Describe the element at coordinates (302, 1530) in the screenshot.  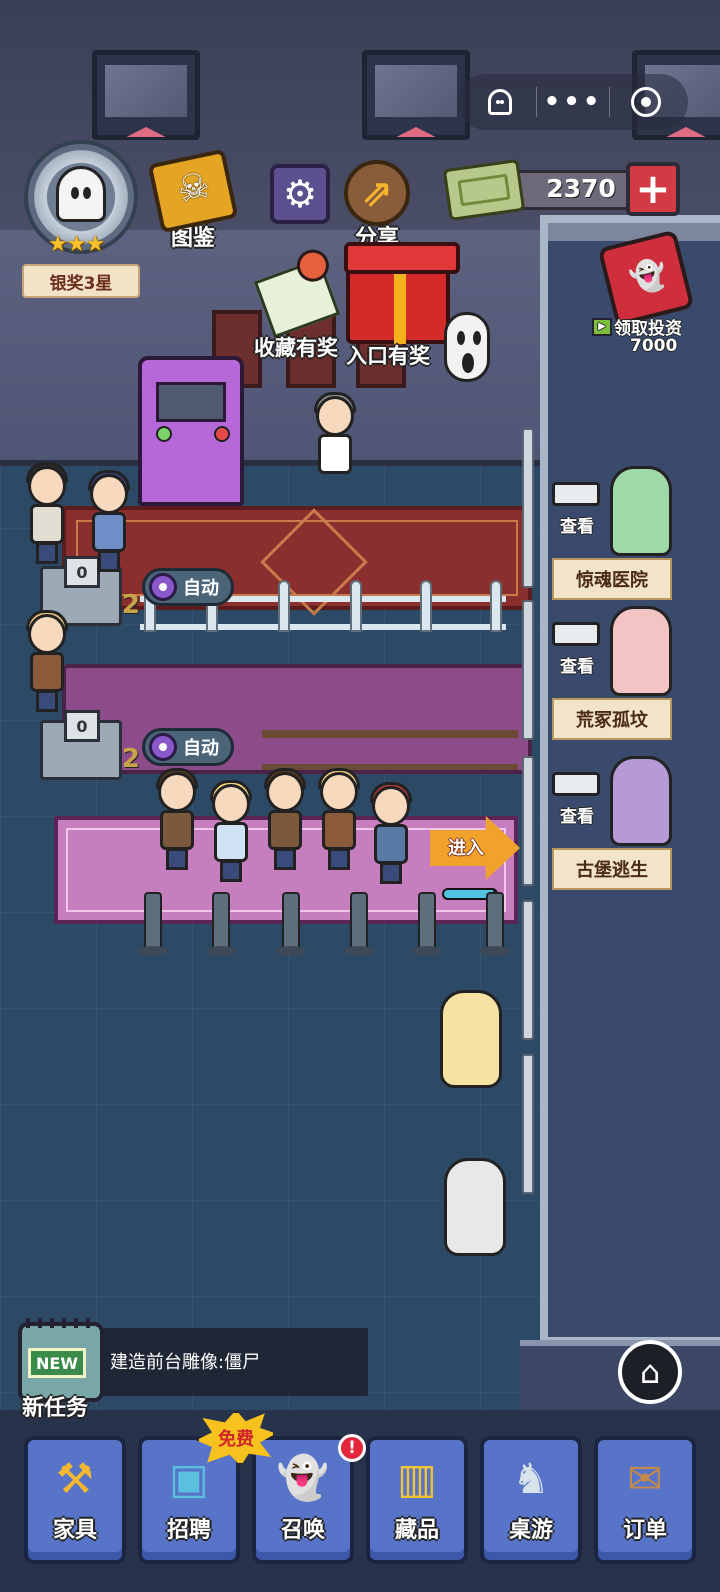
I see `nav-label: 召唤` at that location.